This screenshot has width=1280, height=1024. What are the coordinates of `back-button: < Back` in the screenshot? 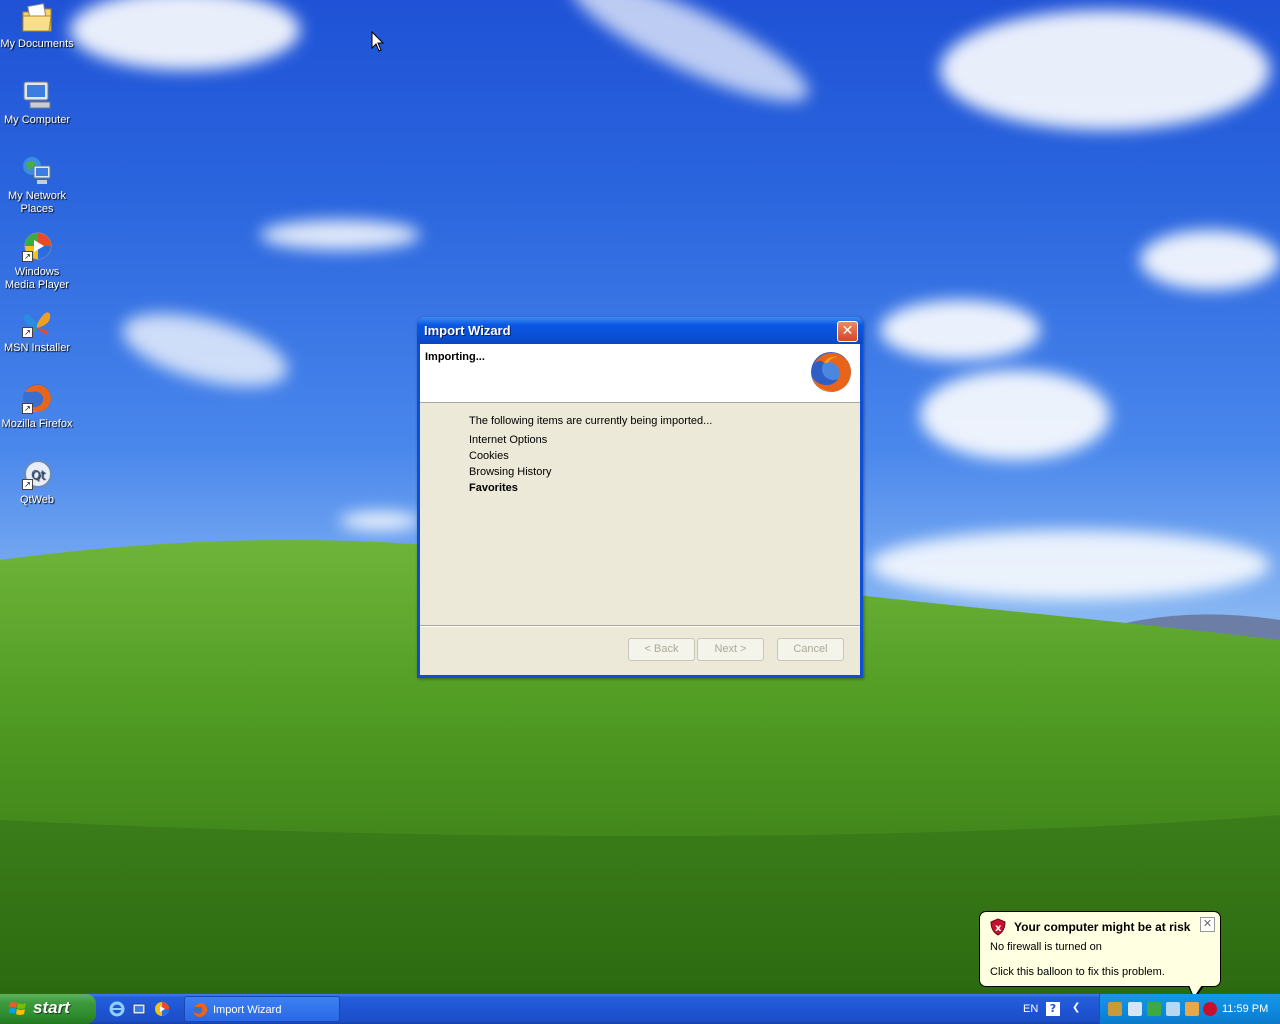 It's located at (661, 649).